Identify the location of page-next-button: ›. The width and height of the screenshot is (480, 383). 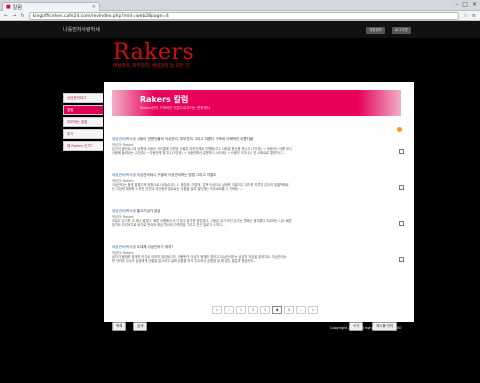
(301, 310).